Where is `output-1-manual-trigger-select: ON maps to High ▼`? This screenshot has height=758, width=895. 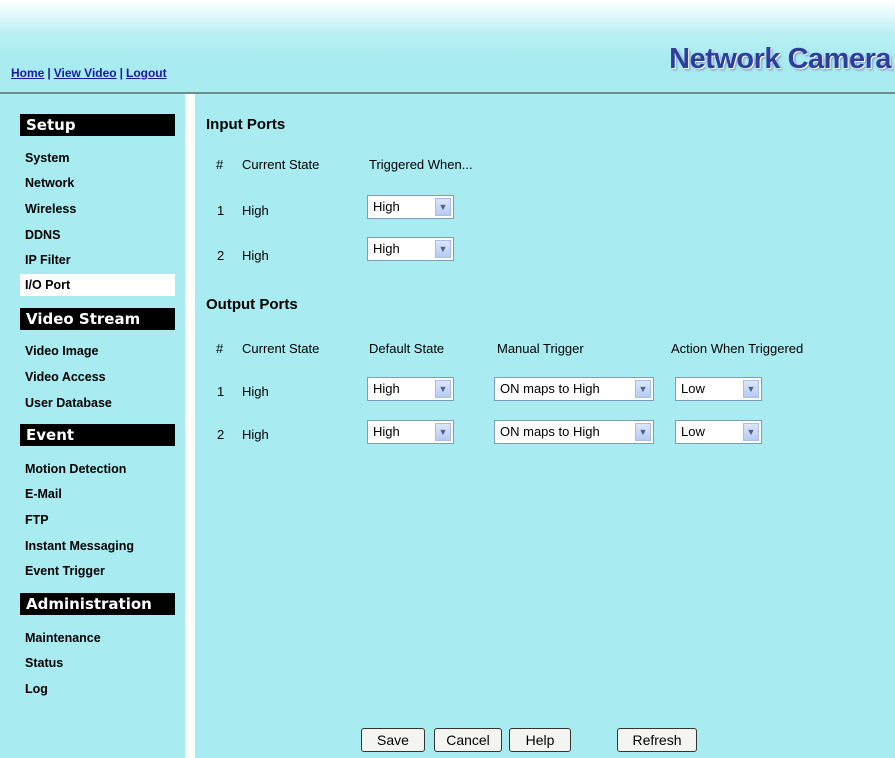 output-1-manual-trigger-select: ON maps to High ▼ is located at coordinates (574, 389).